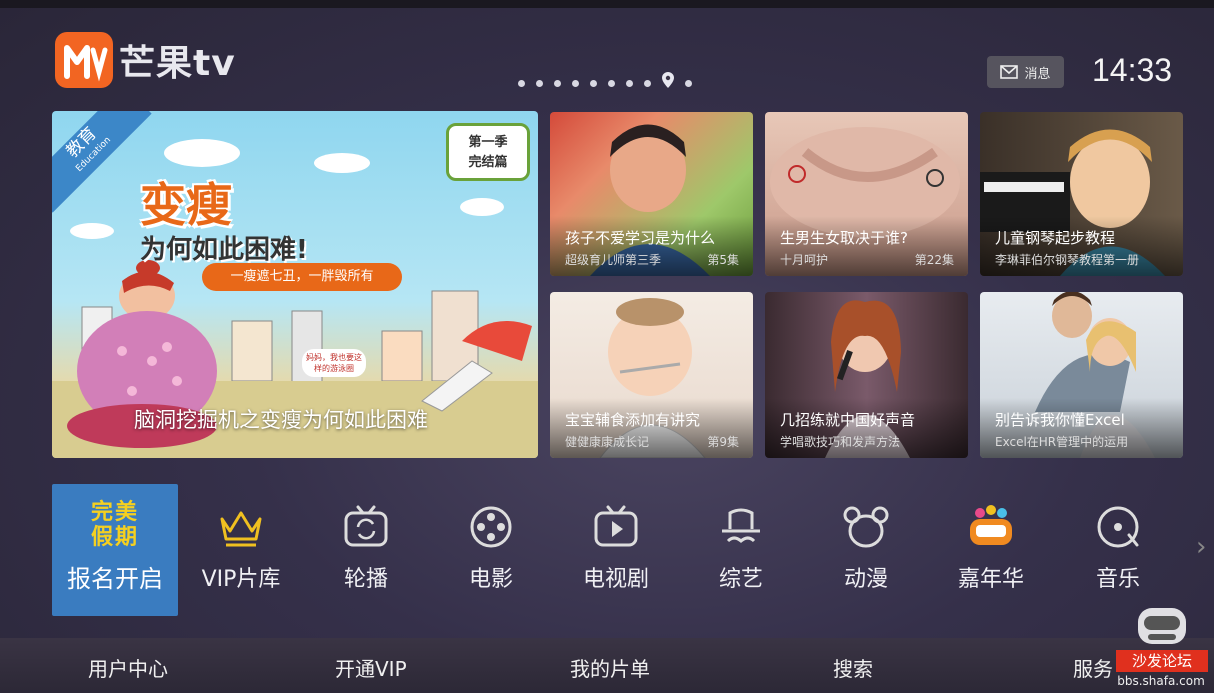  I want to click on season-badge-line1: 第一季, so click(488, 142).